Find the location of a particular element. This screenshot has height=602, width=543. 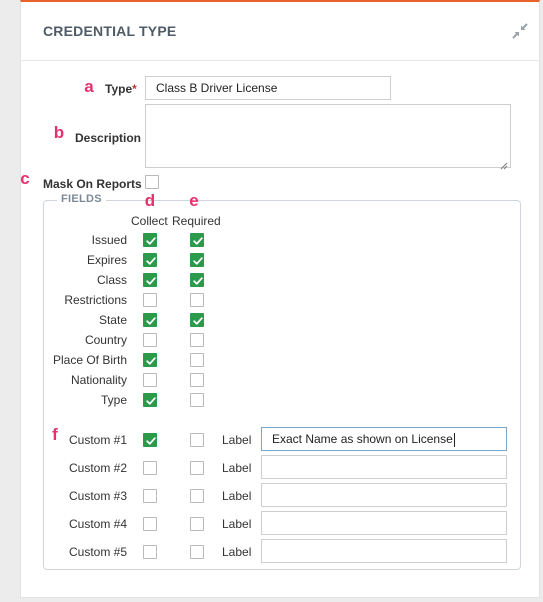

marker-e: e is located at coordinates (194, 200).